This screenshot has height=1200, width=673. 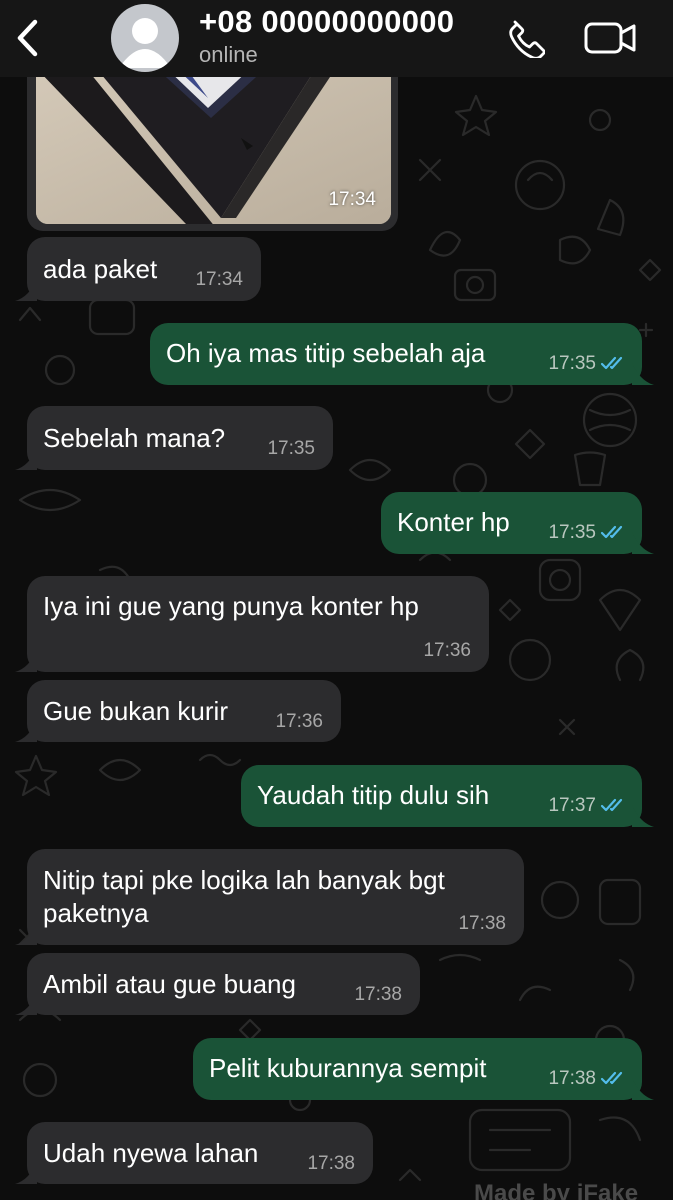 What do you see at coordinates (373, 795) in the screenshot?
I see `message-text: Yaudah titip dulu sih` at bounding box center [373, 795].